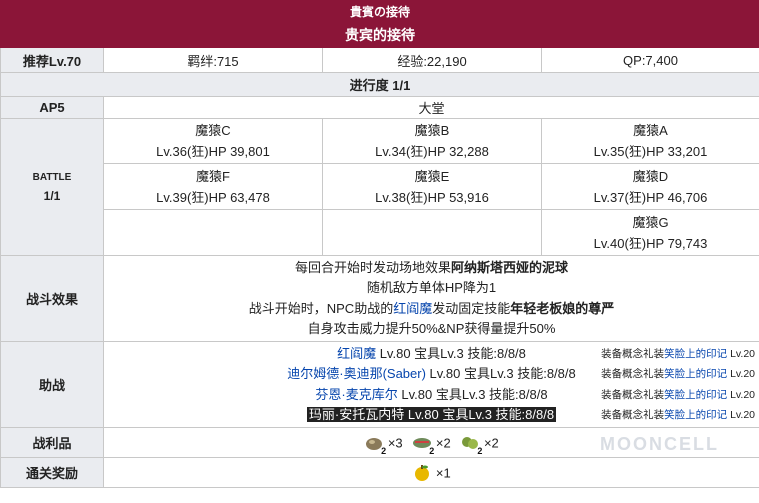  Describe the element at coordinates (52, 187) in the screenshot. I see `battle-label: BATTLE 1/1` at that location.